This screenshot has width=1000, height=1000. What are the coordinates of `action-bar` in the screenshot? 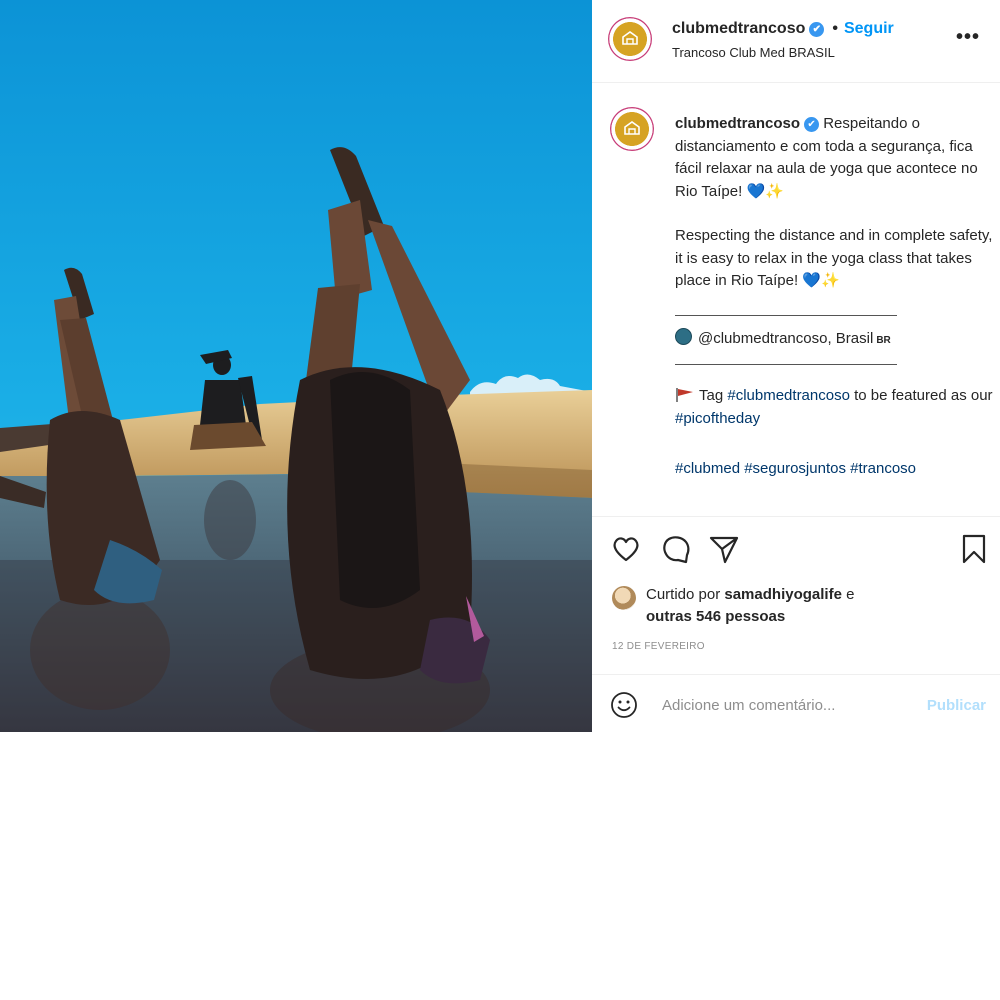 It's located at (796, 546).